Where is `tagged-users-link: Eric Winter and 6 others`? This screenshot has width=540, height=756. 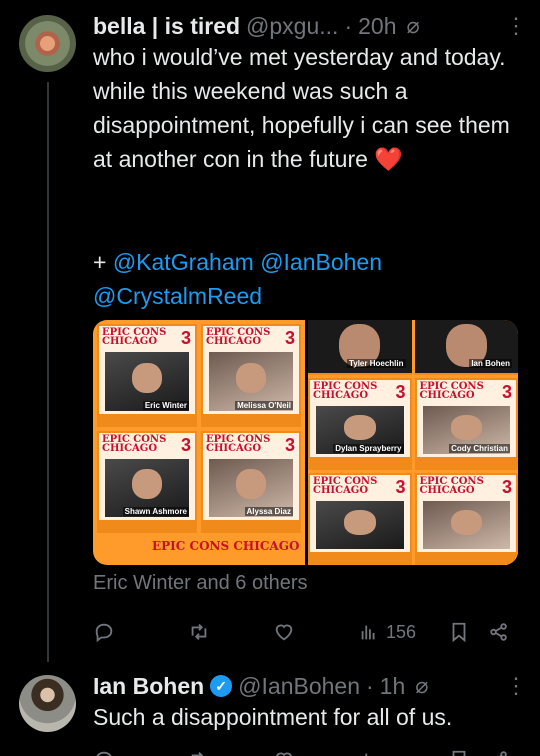
tagged-users-link: Eric Winter and 6 others is located at coordinates (200, 583).